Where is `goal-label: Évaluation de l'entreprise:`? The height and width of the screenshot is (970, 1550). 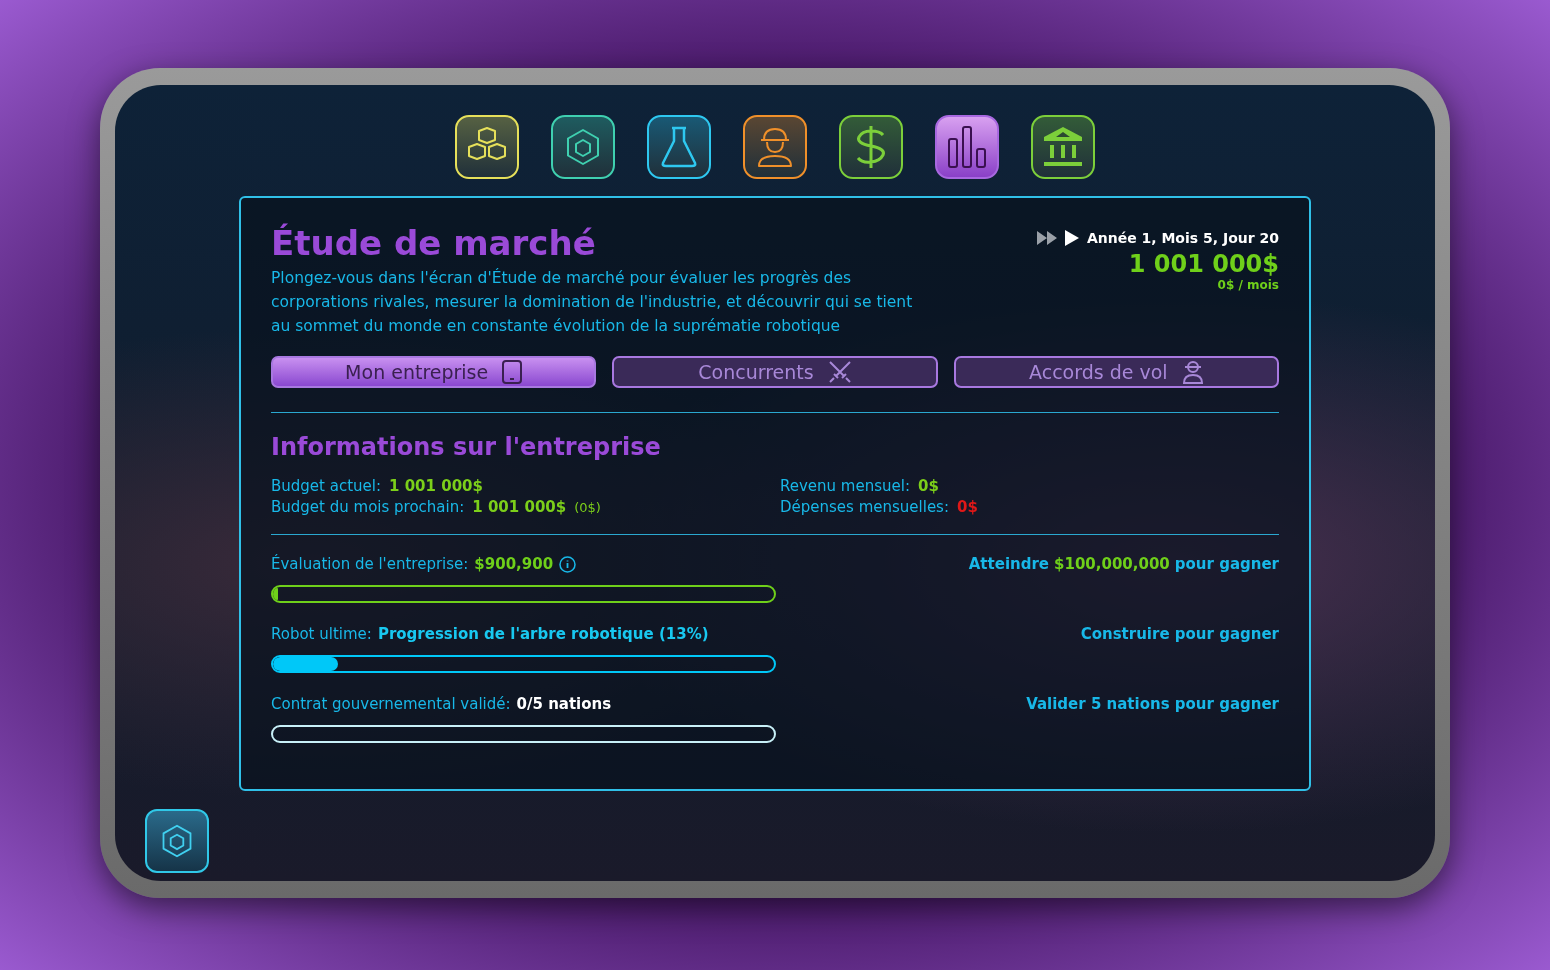 goal-label: Évaluation de l'entreprise: is located at coordinates (370, 564).